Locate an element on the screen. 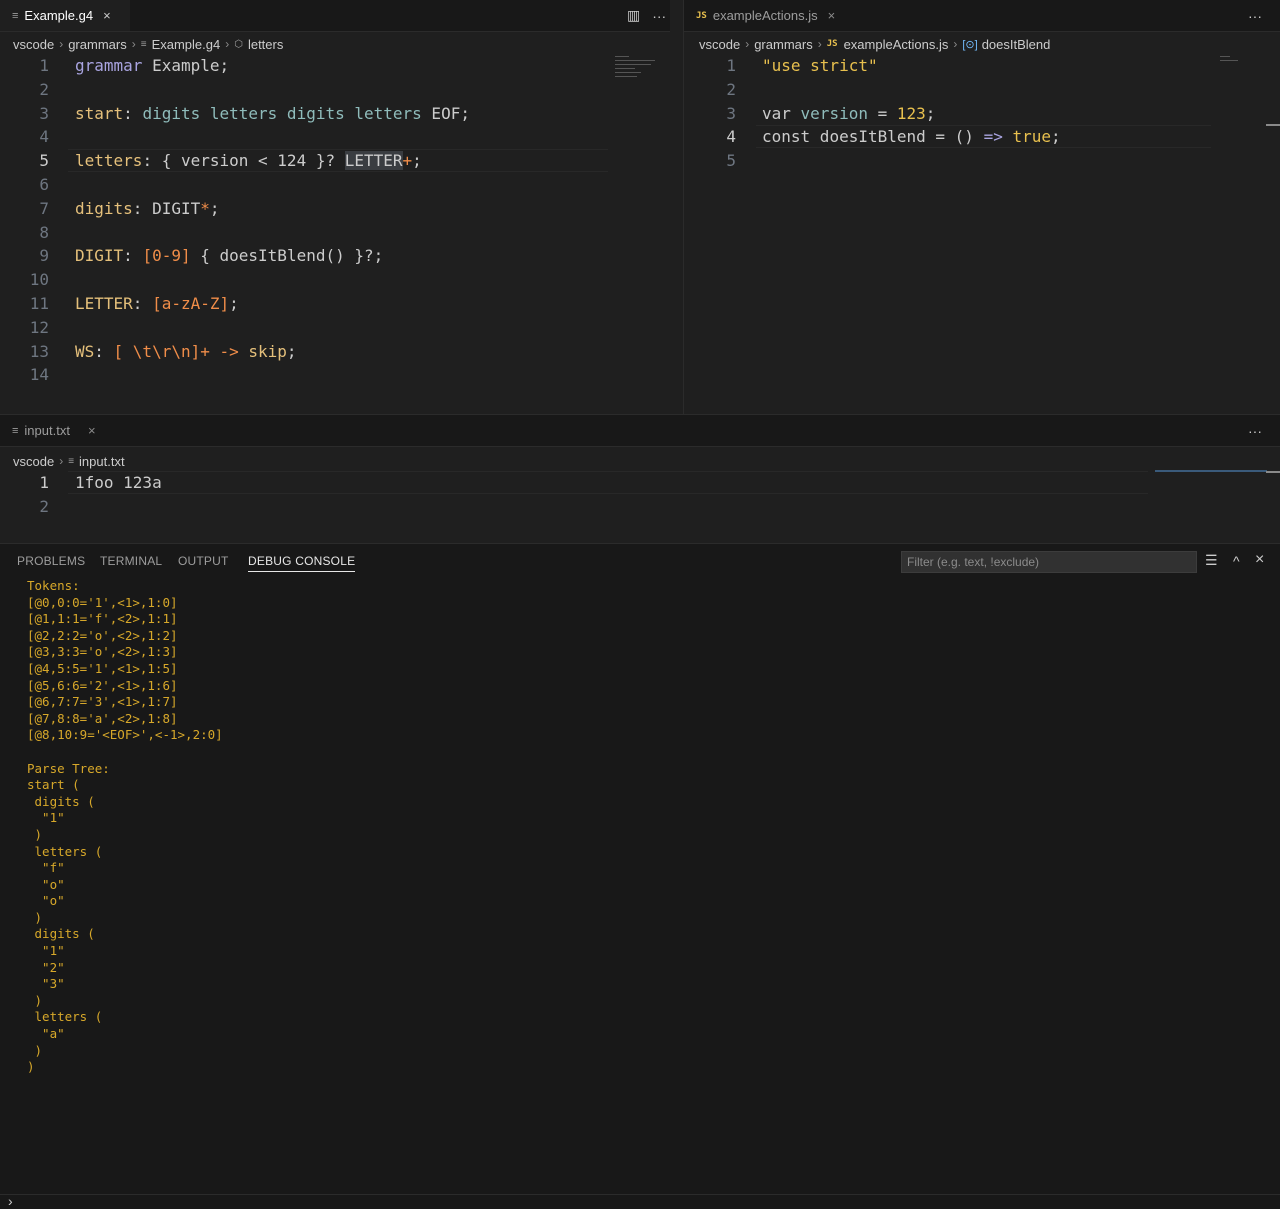 This screenshot has width=1280, height=1209. breadcrumb-item: Example.g4 is located at coordinates (186, 44).